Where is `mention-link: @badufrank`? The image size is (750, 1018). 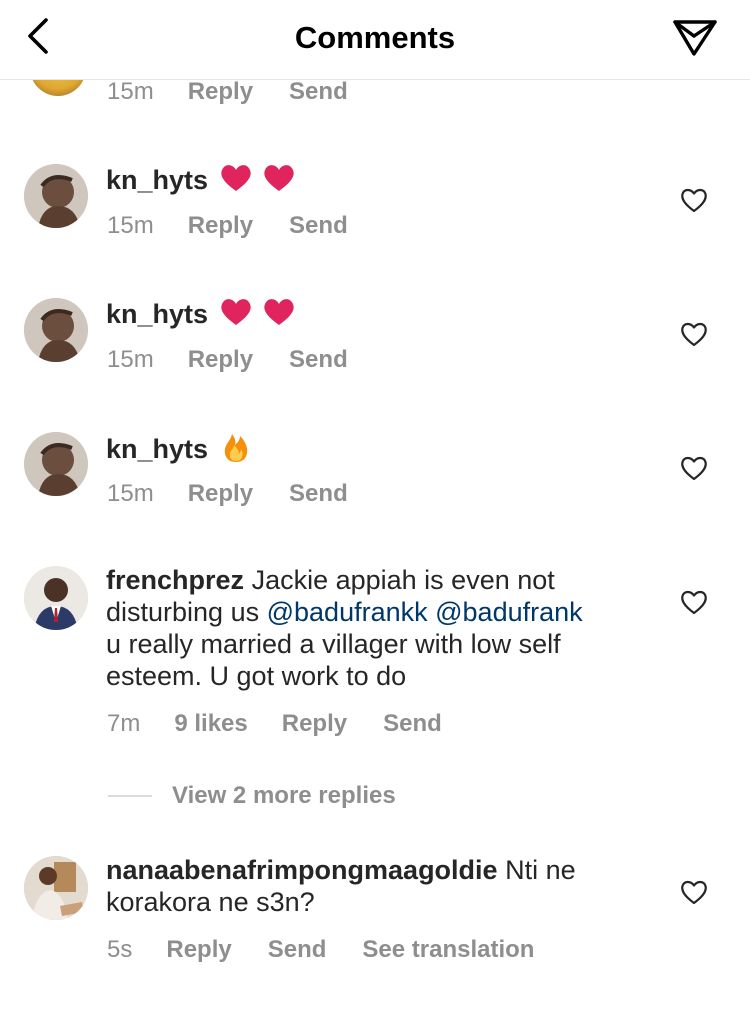
mention-link: @badufrank is located at coordinates (509, 612).